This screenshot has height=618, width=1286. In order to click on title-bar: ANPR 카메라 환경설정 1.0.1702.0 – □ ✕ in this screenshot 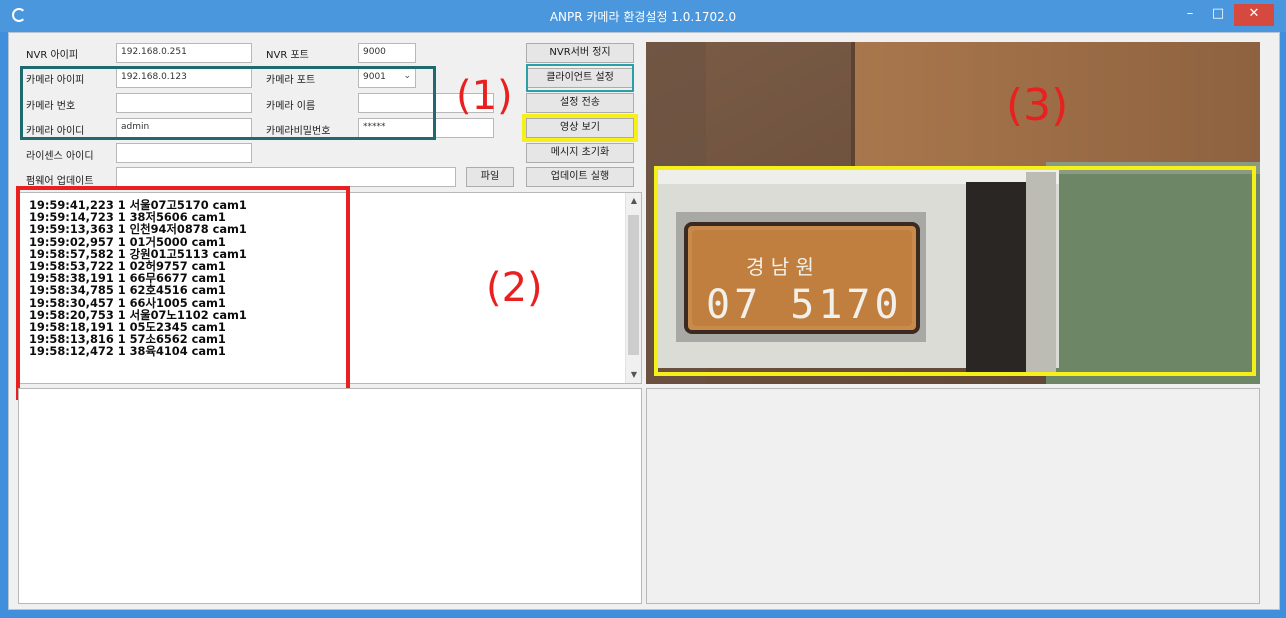, I will do `click(643, 16)`.